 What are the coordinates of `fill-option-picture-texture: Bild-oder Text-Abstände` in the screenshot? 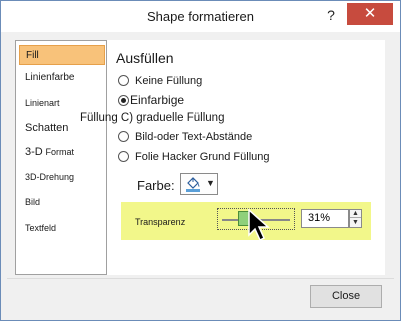 It's located at (185, 138).